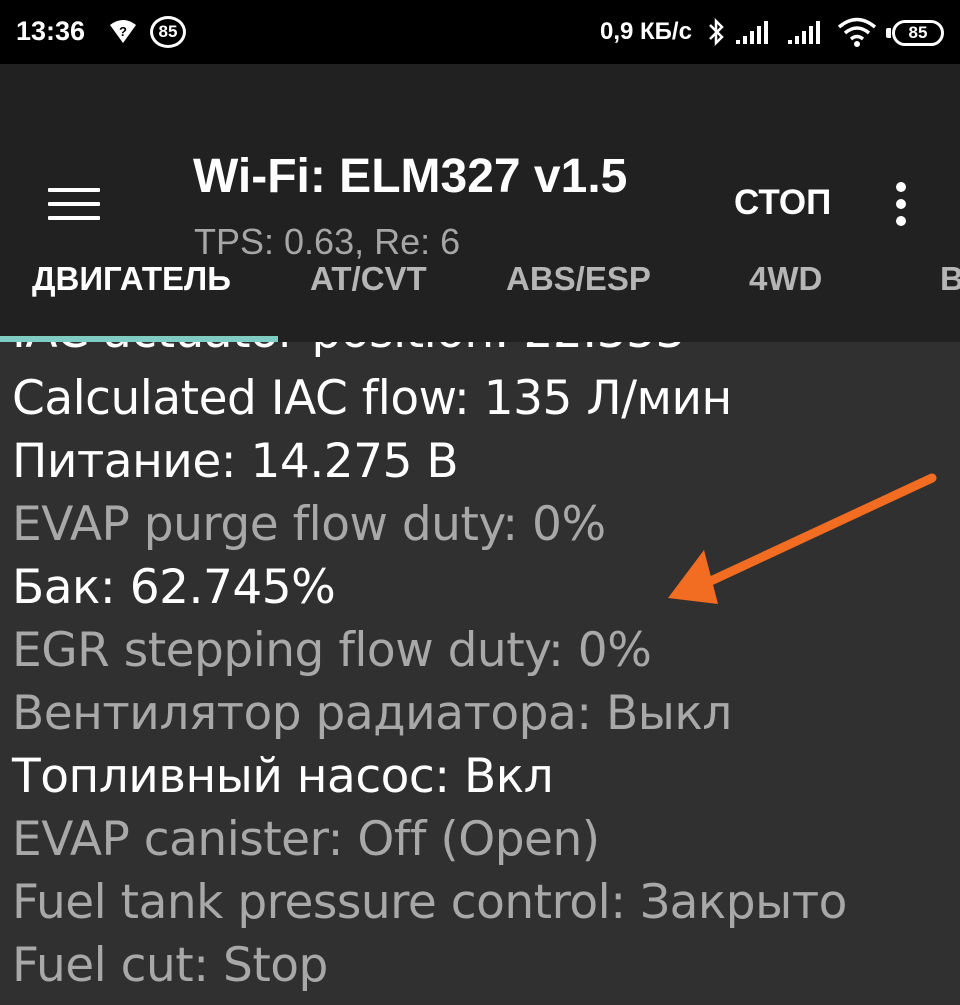 The image size is (960, 1005). Describe the element at coordinates (918, 33) in the screenshot. I see `battery-level: 85` at that location.